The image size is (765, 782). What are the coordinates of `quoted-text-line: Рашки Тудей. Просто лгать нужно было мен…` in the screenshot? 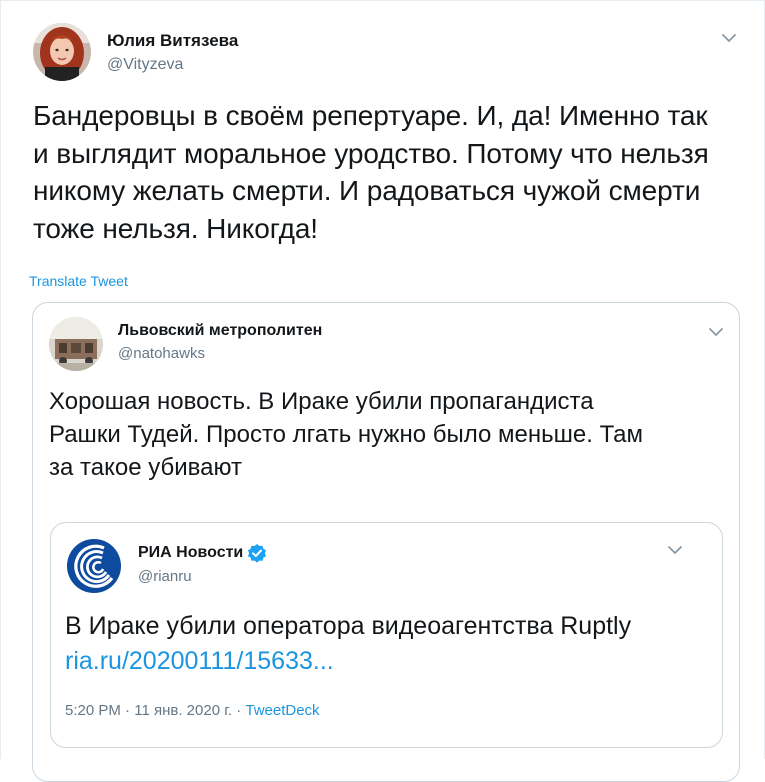 It's located at (346, 434).